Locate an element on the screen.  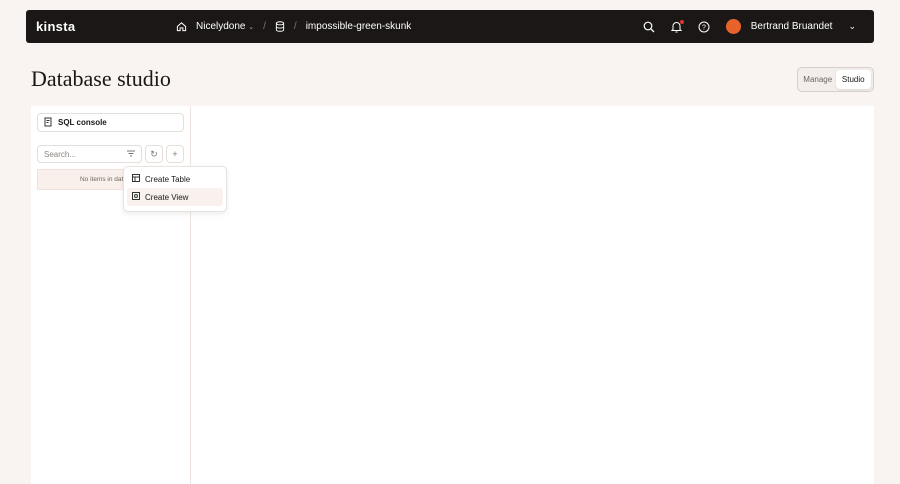
plus-icon: + is located at coordinates (175, 154).